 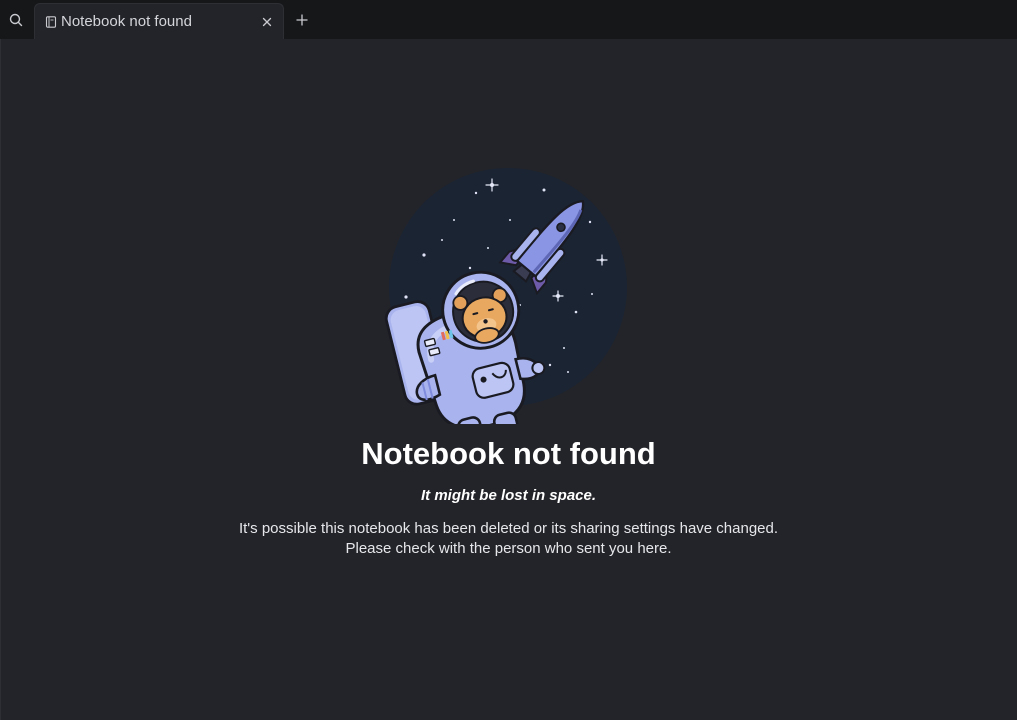 What do you see at coordinates (505, 296) in the screenshot?
I see `astronaut-illustration` at bounding box center [505, 296].